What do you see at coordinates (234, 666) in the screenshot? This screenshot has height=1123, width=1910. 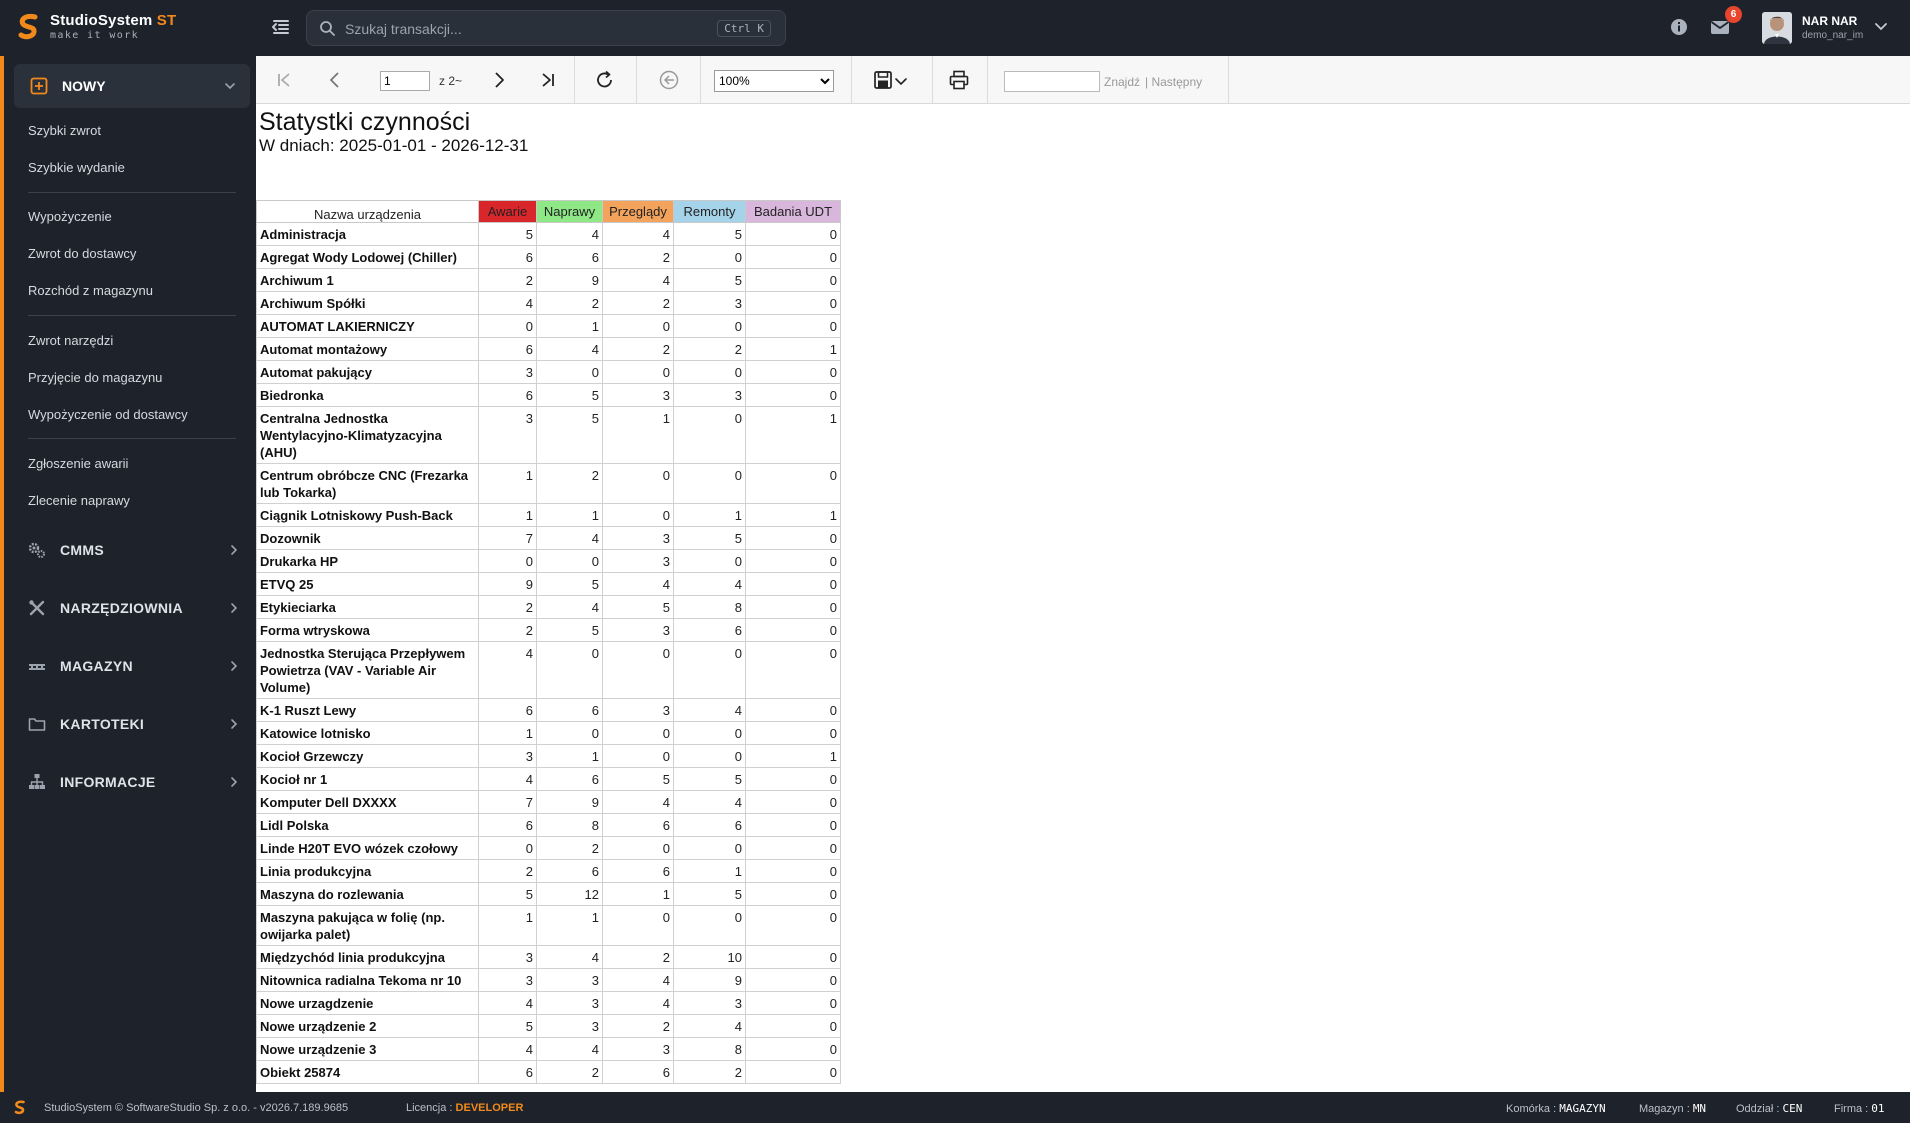 I see `chevron-right-icon` at bounding box center [234, 666].